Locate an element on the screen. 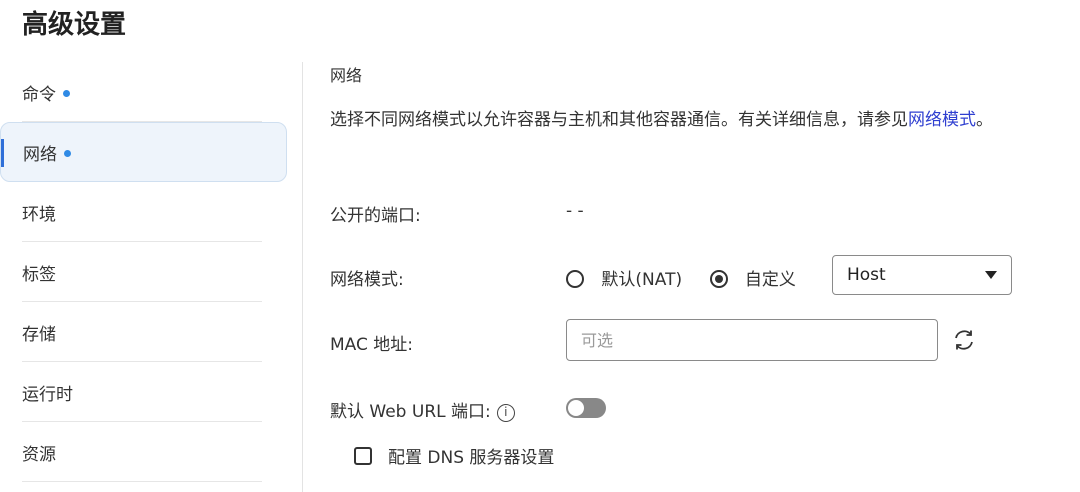 This screenshot has height=492, width=1080. web-url-port-label: 默认 Web URL 端口: is located at coordinates (410, 412).